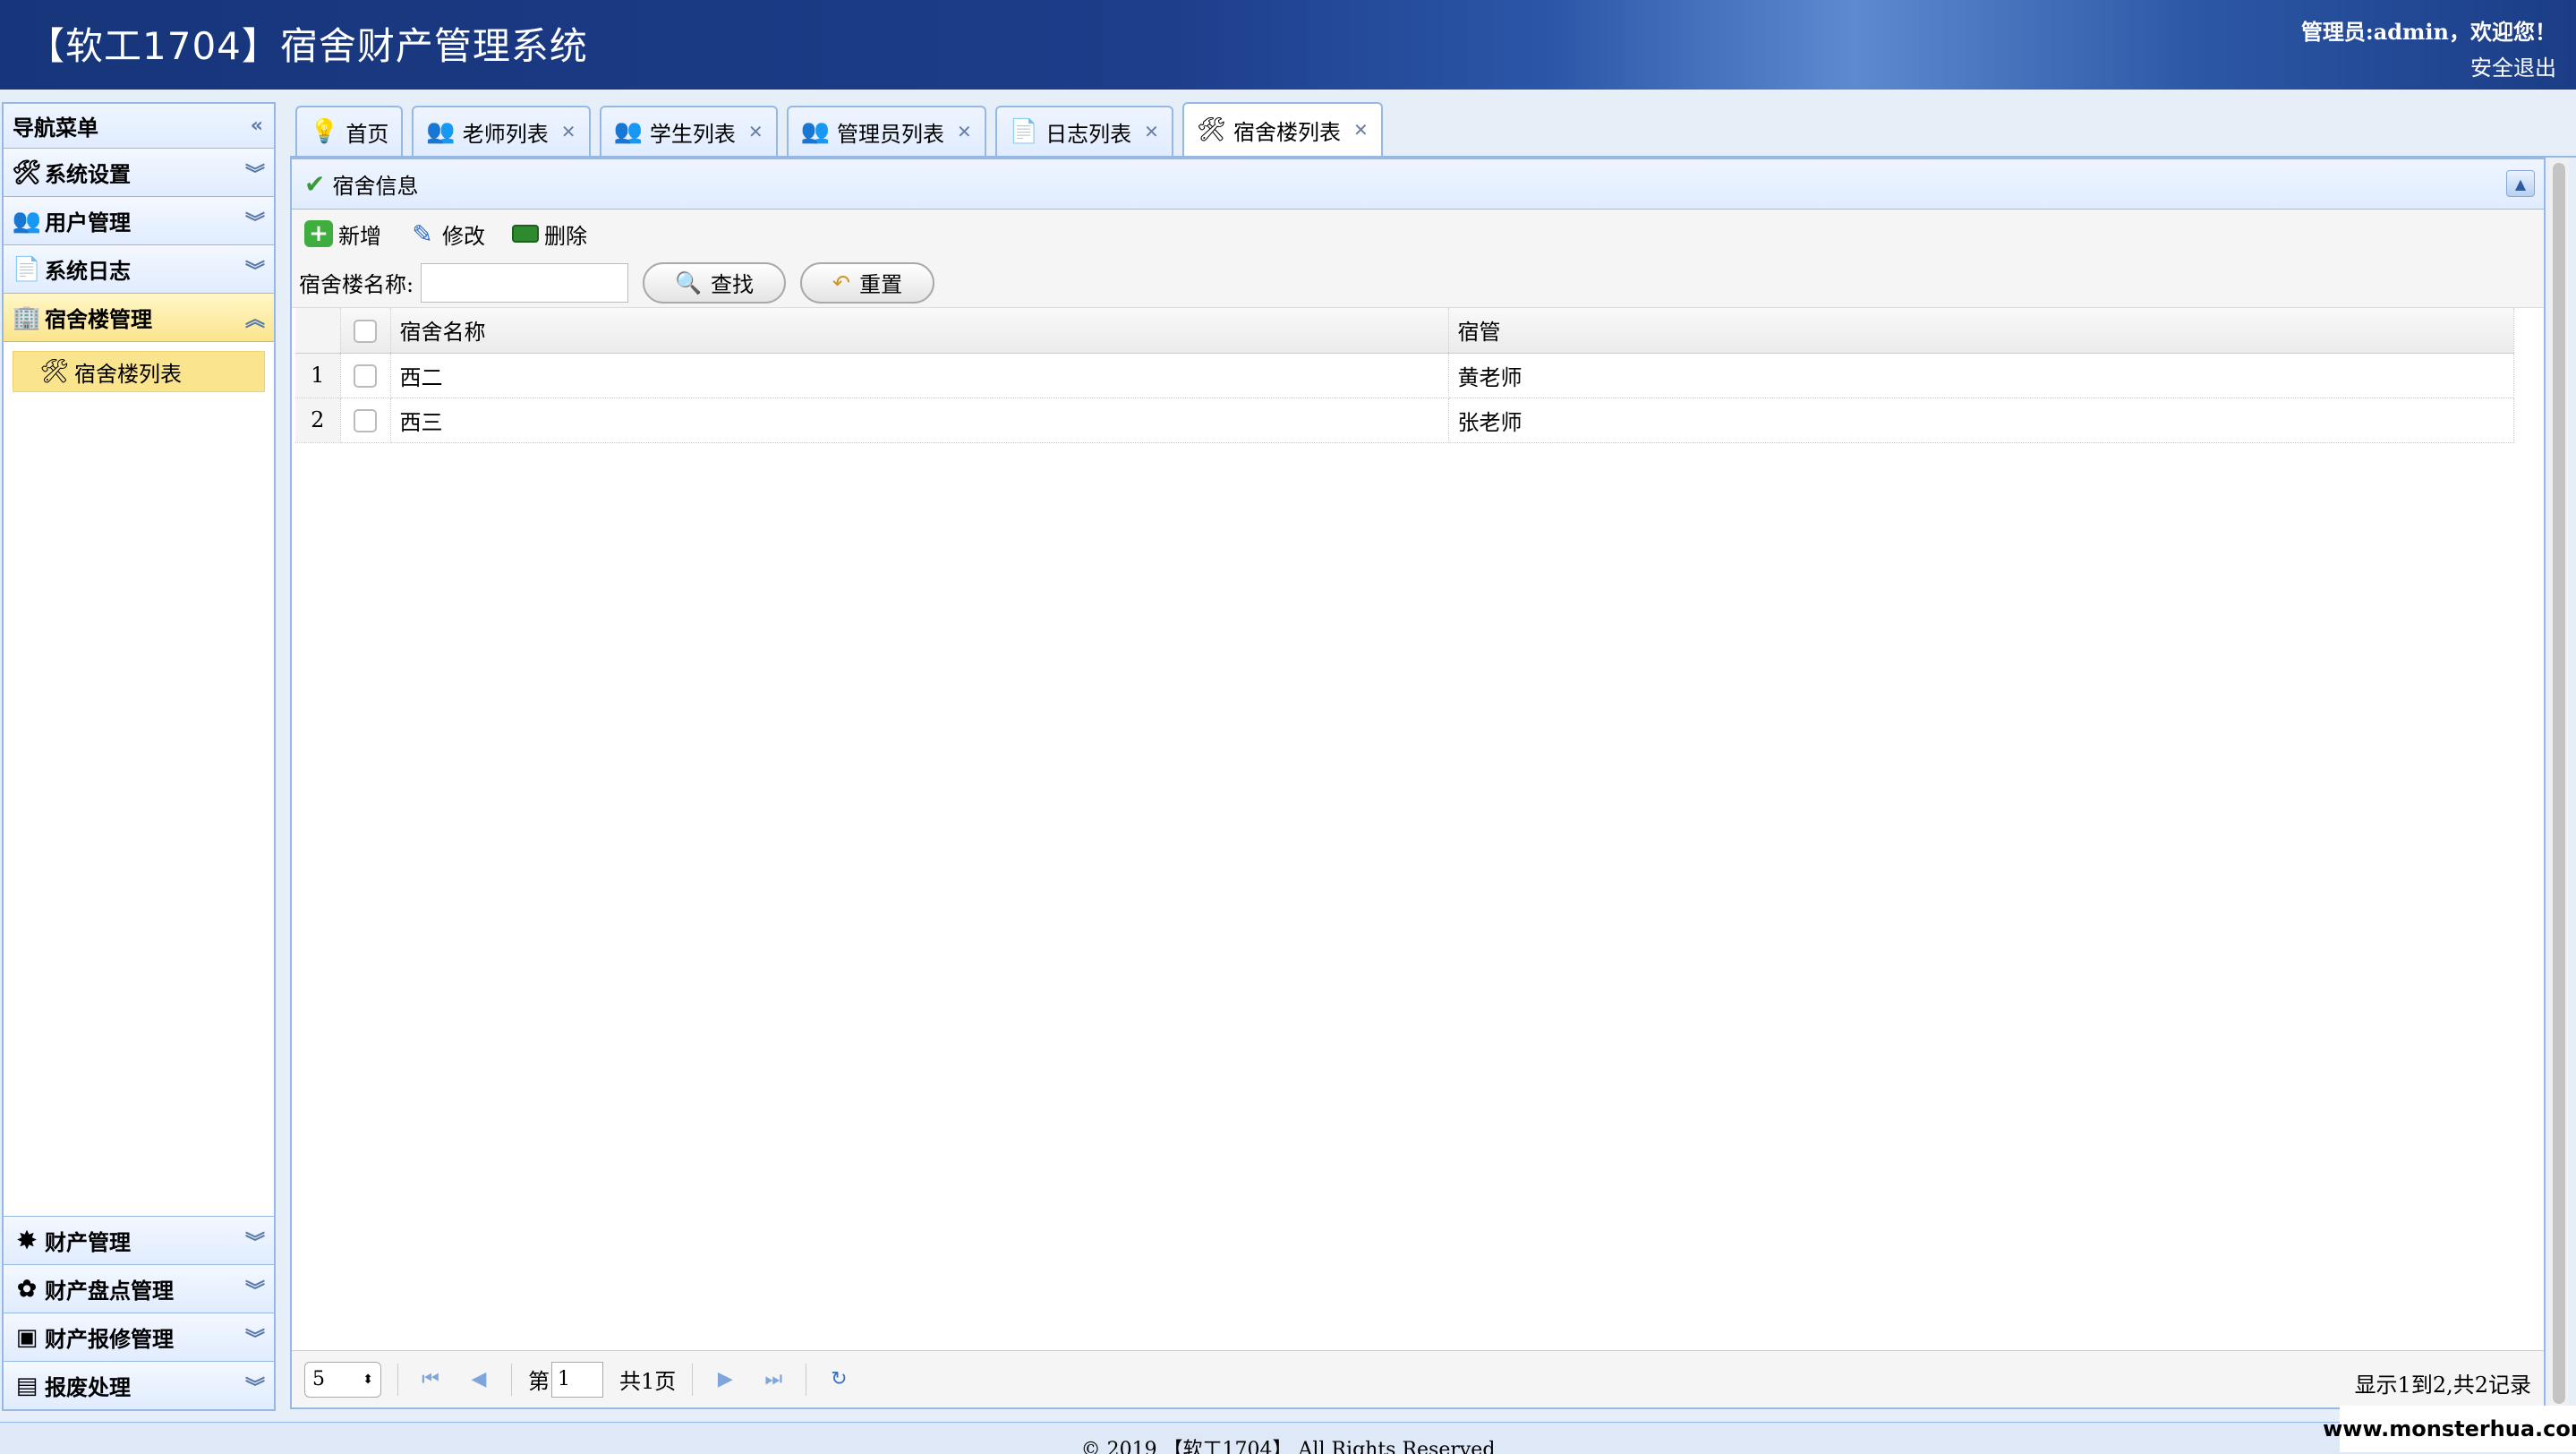  Describe the element at coordinates (375, 186) in the screenshot. I see `panel-title: 宿舍信息` at that location.